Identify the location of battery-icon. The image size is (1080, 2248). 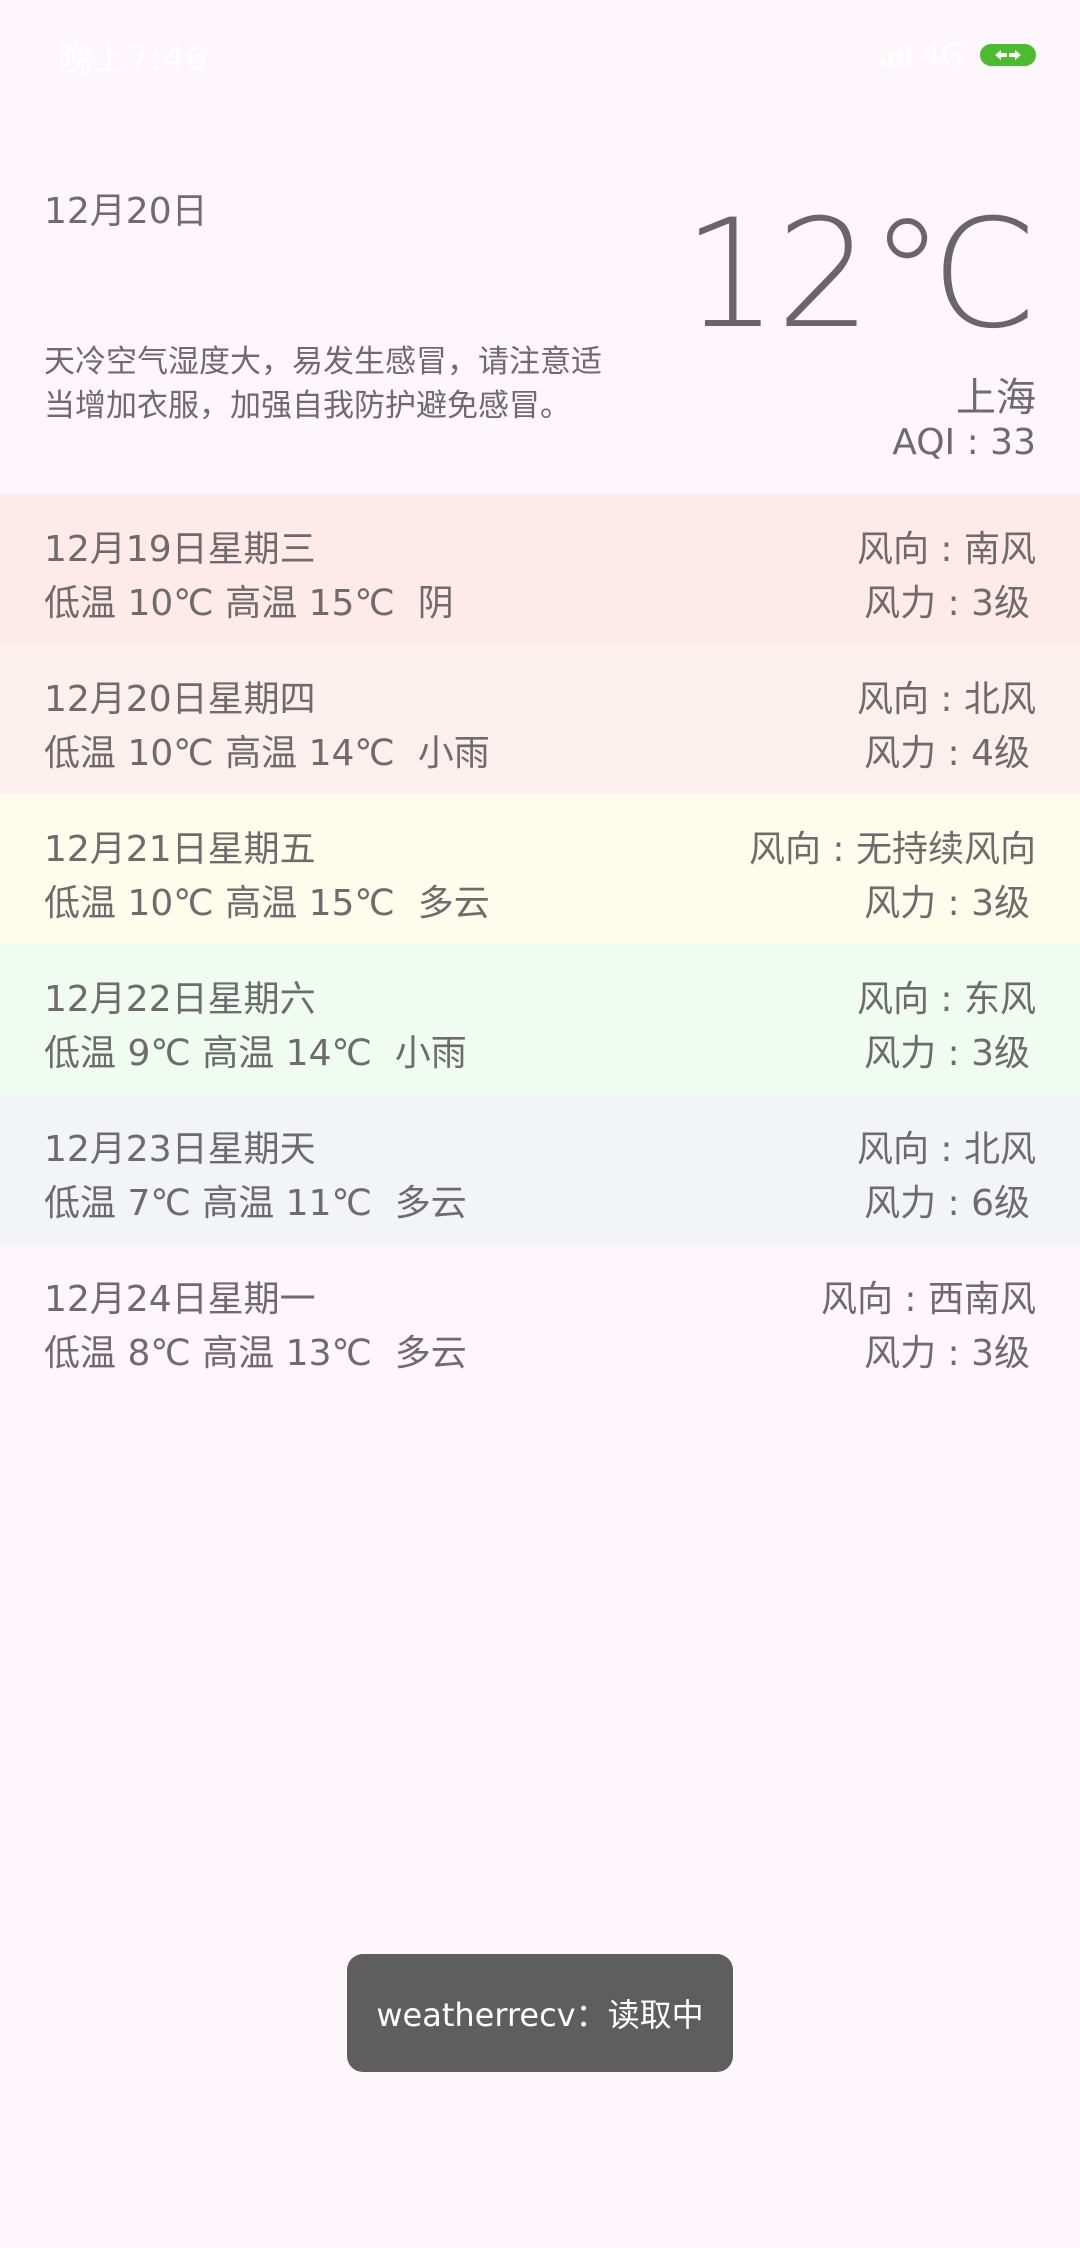
(1008, 55).